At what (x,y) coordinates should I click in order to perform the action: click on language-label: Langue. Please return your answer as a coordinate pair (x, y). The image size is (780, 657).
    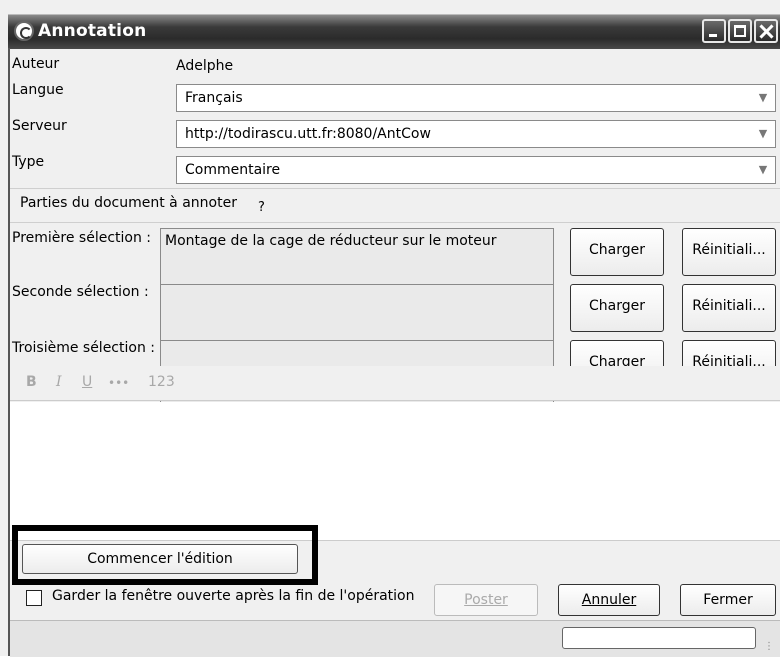
    Looking at the image, I should click on (38, 90).